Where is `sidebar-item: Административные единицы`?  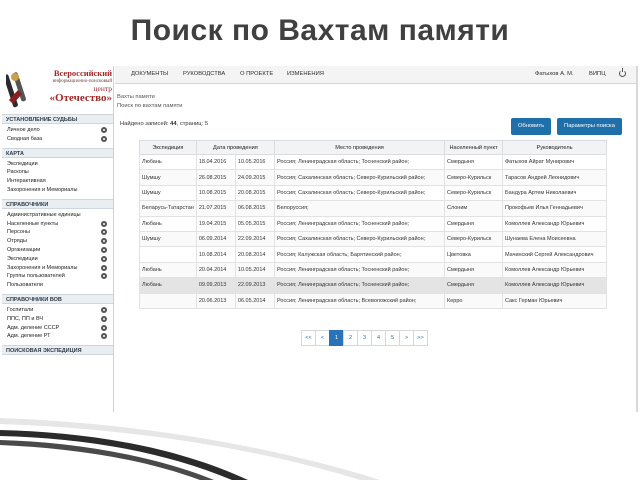
sidebar-item: Административные единицы is located at coordinates (57, 215).